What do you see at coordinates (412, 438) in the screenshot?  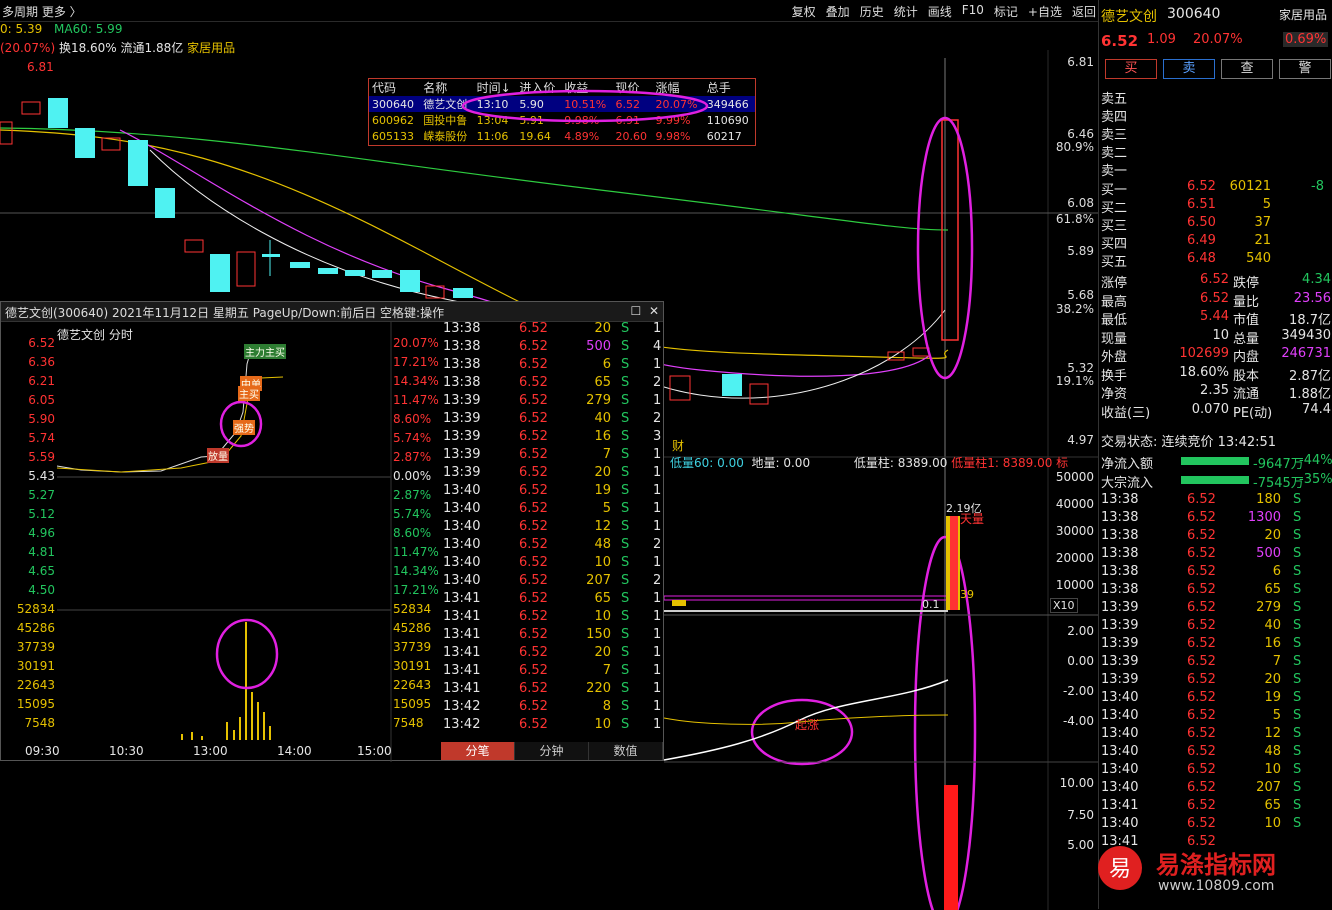 I see `intraday-pct-label: 5.74%` at bounding box center [412, 438].